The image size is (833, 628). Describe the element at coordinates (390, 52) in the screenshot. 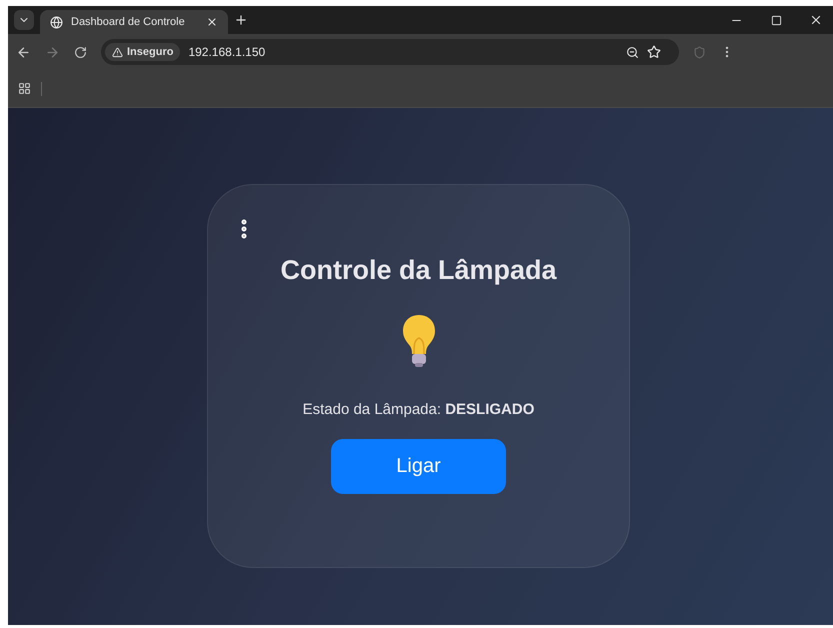

I see `address-bar: Inseguro 192.168.1.150` at that location.